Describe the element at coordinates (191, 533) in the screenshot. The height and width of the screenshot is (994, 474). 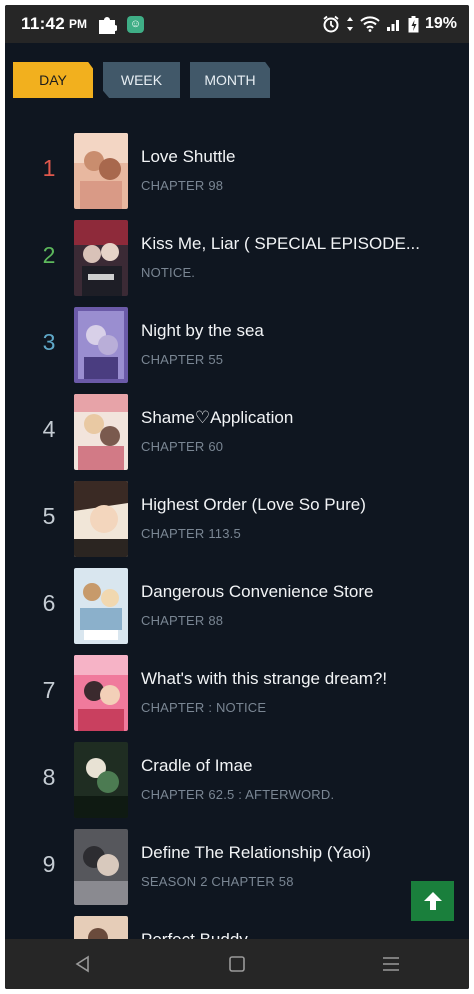
I see `chapter-label: CHAPTER 113.5` at that location.